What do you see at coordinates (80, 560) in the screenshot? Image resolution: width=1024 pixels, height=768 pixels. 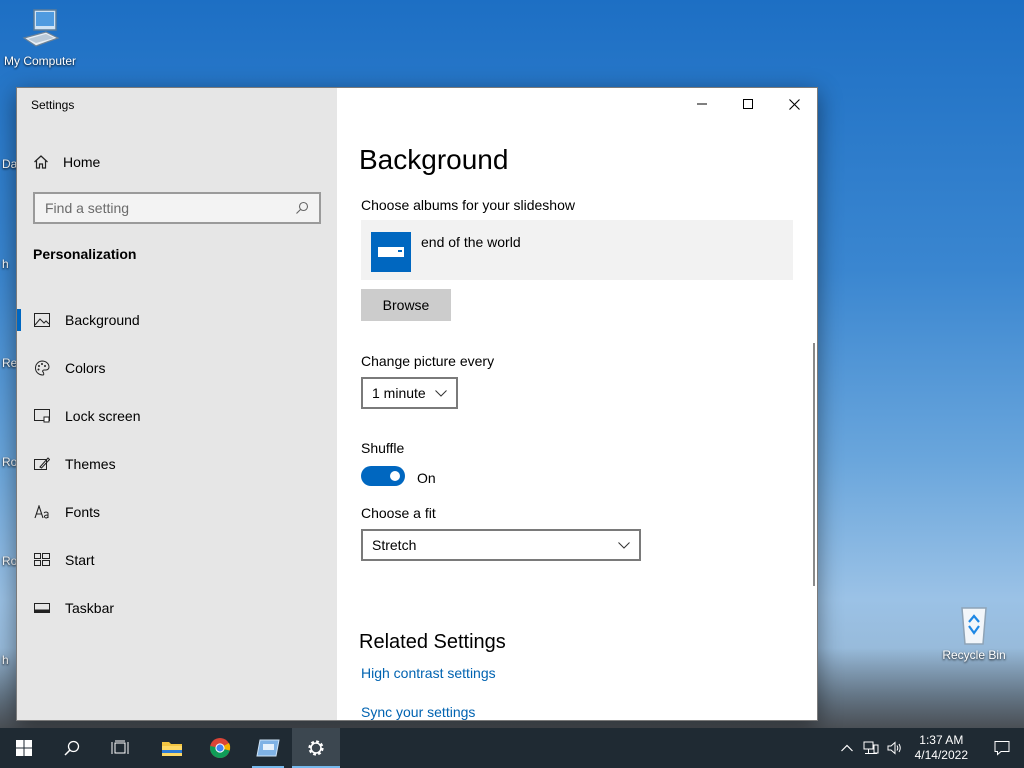 I see `sidebar-item-label: Start` at bounding box center [80, 560].